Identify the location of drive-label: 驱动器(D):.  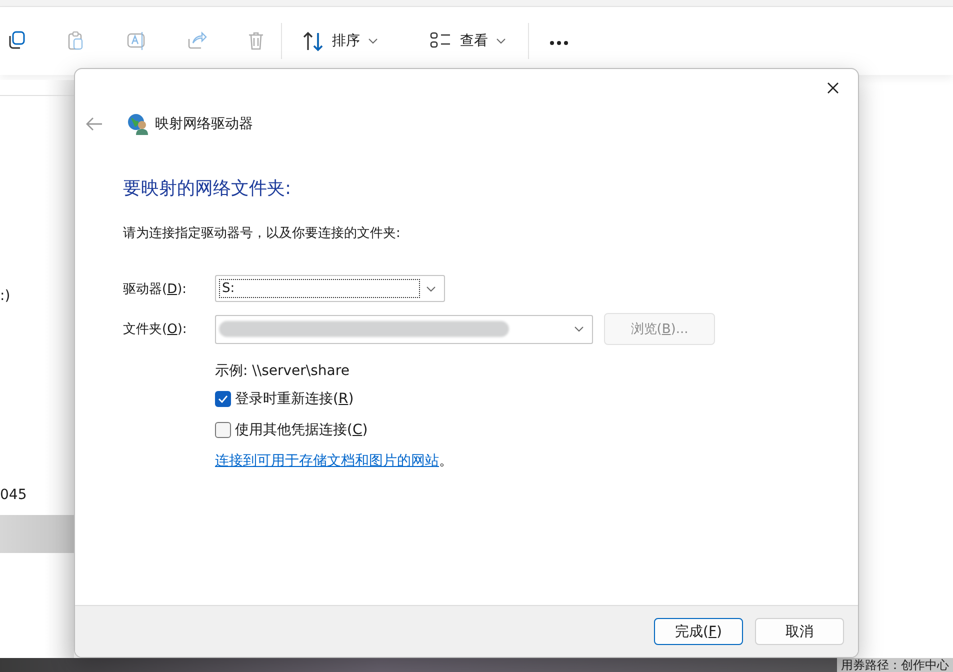
(155, 289).